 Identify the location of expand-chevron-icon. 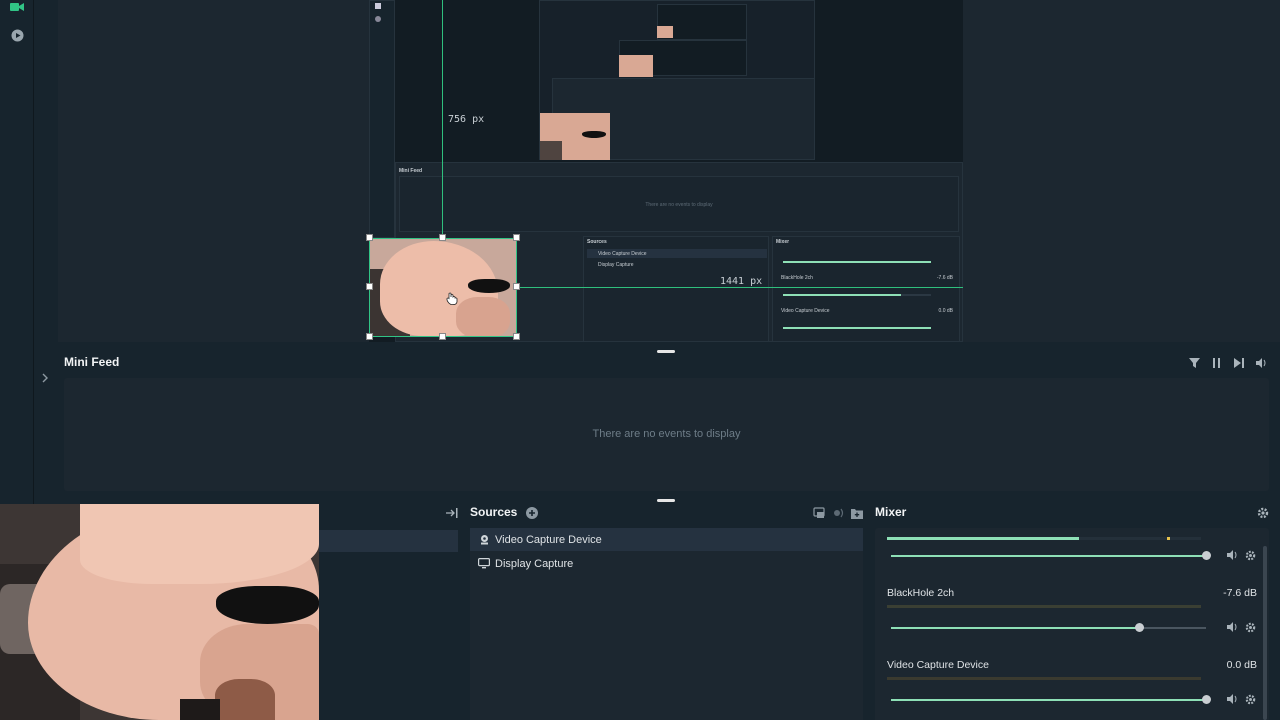
(45, 378).